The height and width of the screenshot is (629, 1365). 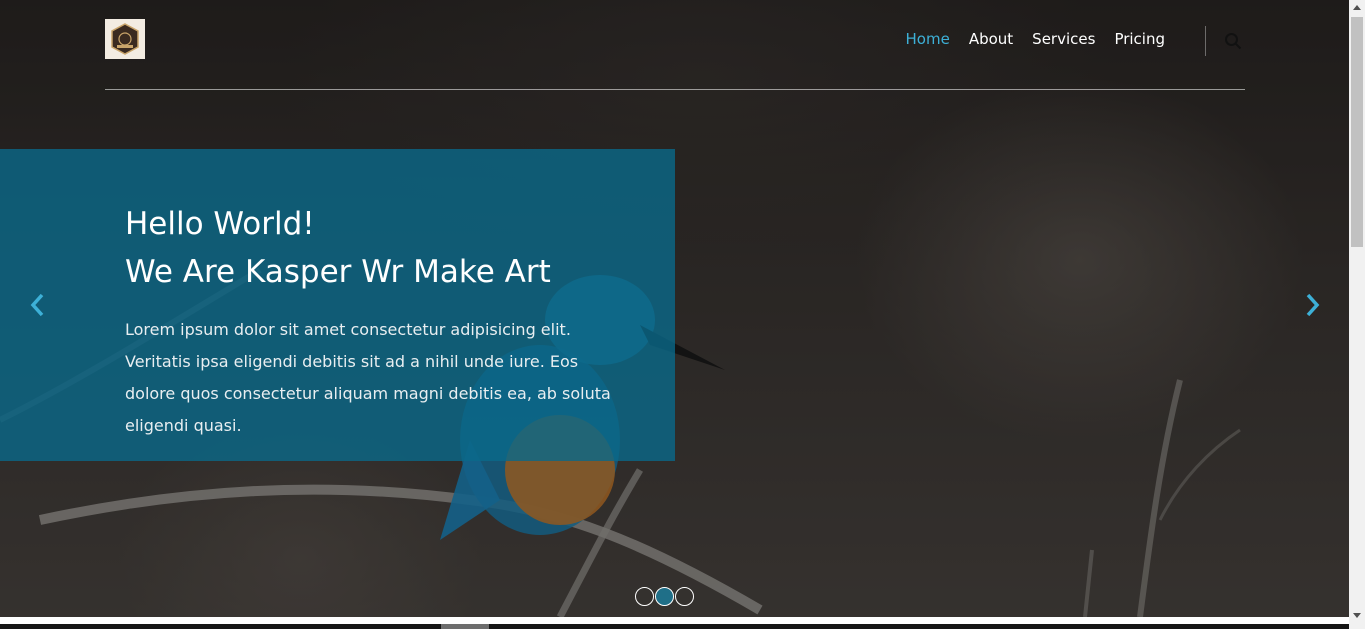 I want to click on horizontal-scrollbar, so click(x=674, y=623).